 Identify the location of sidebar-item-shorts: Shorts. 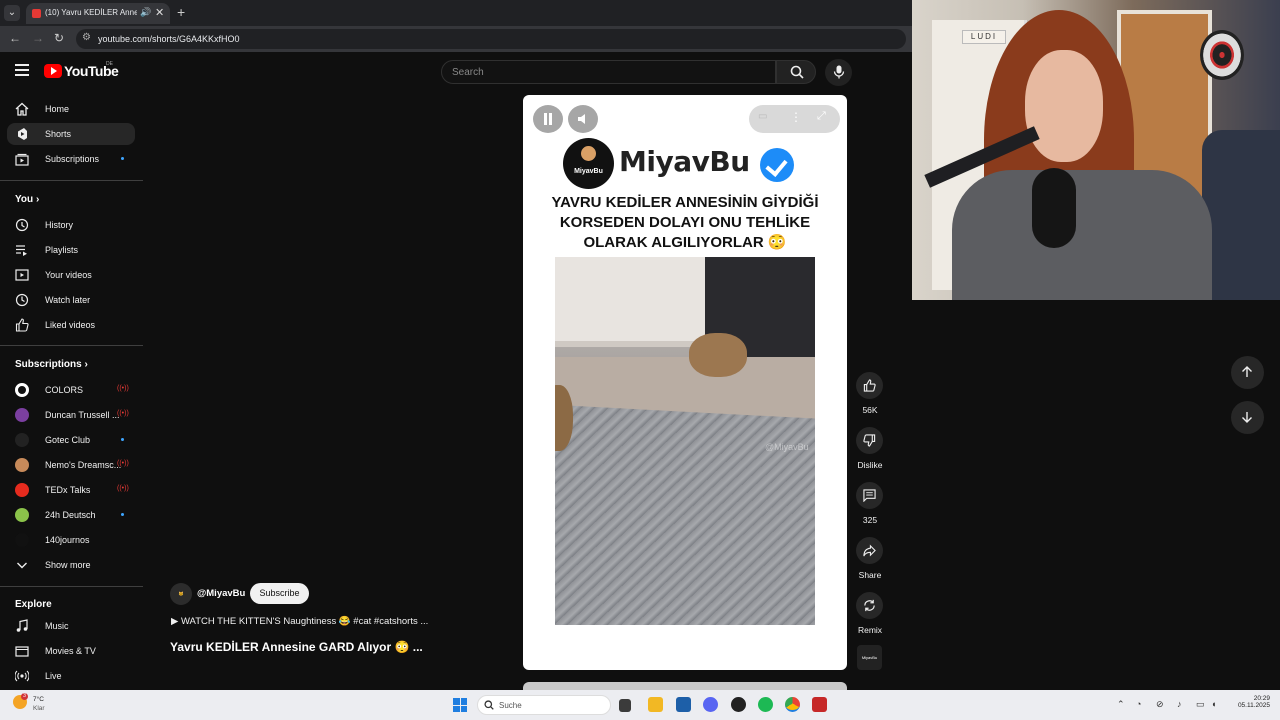
(71, 134).